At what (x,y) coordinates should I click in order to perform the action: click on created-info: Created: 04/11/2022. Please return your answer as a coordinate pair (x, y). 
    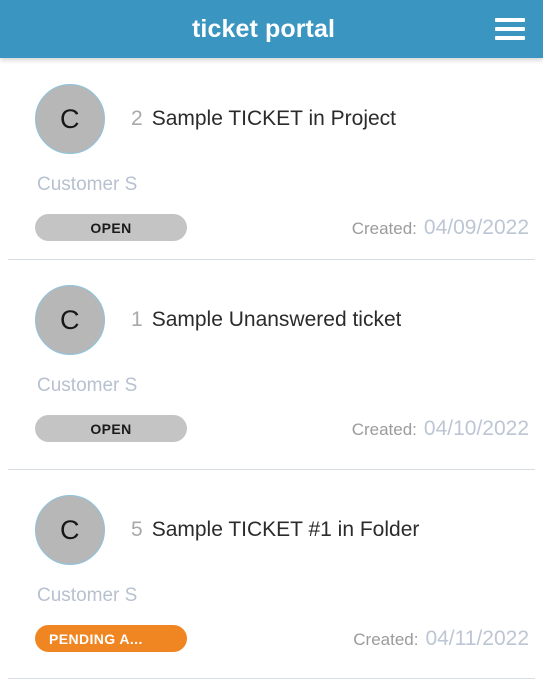
    Looking at the image, I should click on (441, 639).